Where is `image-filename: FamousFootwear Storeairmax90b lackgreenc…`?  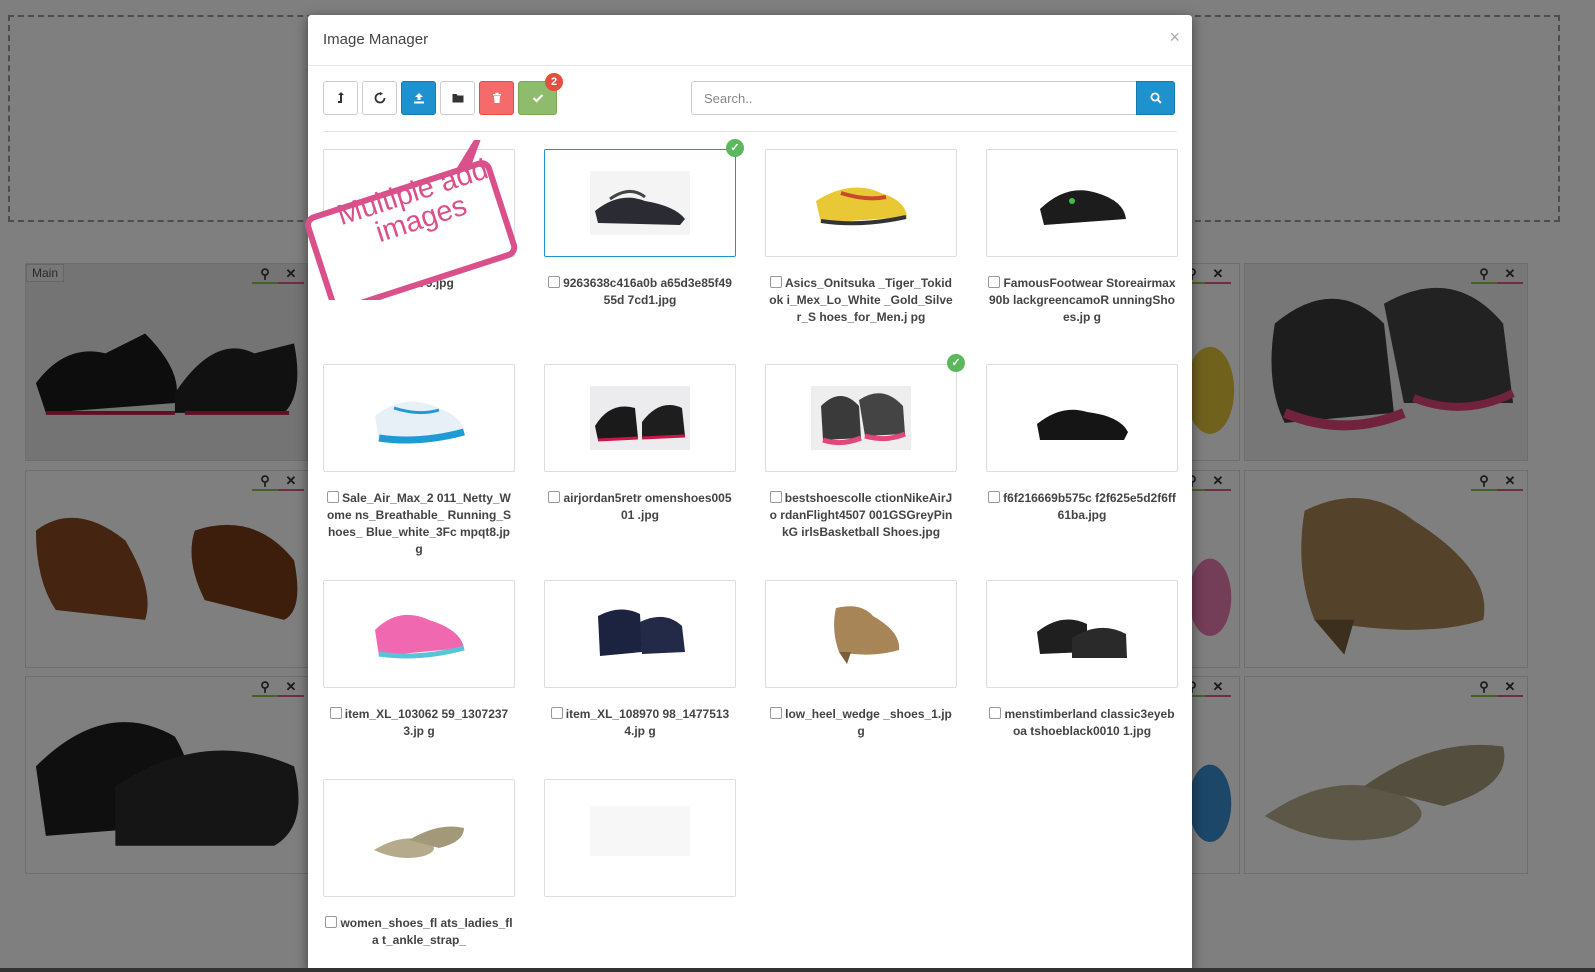
image-filename: FamousFootwear Storeairmax90b lackgreenc… is located at coordinates (1082, 300).